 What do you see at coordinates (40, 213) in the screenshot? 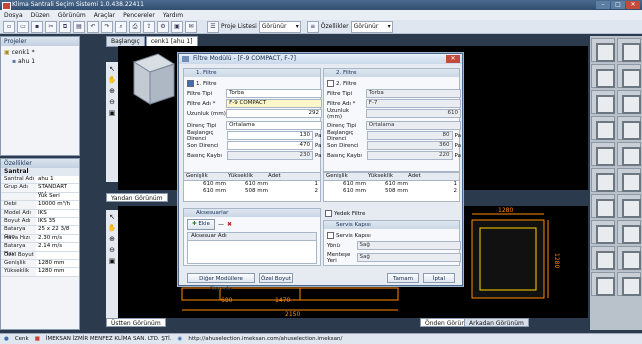
I see `property-row: Model Adı IKS` at bounding box center [40, 213].